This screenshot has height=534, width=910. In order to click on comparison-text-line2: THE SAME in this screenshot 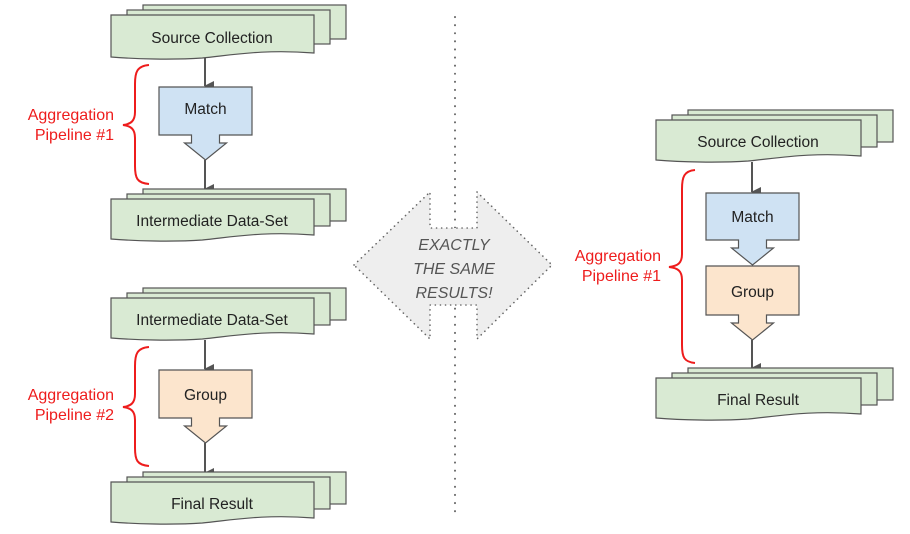, I will do `click(454, 269)`.